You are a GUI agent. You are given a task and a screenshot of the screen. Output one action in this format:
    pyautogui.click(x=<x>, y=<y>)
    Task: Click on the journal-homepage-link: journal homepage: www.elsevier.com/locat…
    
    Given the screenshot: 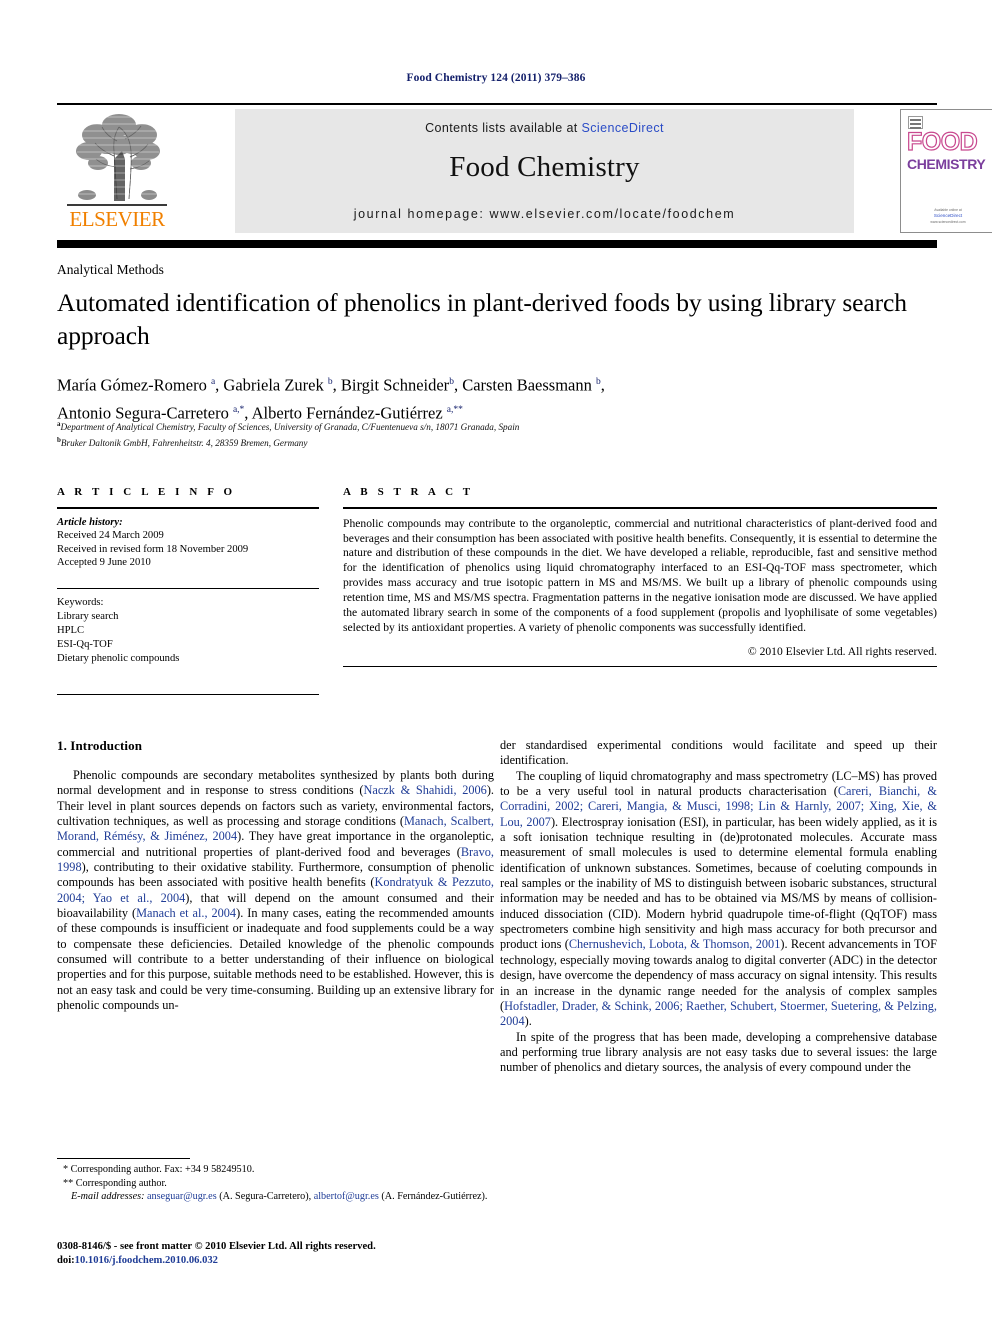 What is the action you would take?
    pyautogui.click(x=544, y=214)
    